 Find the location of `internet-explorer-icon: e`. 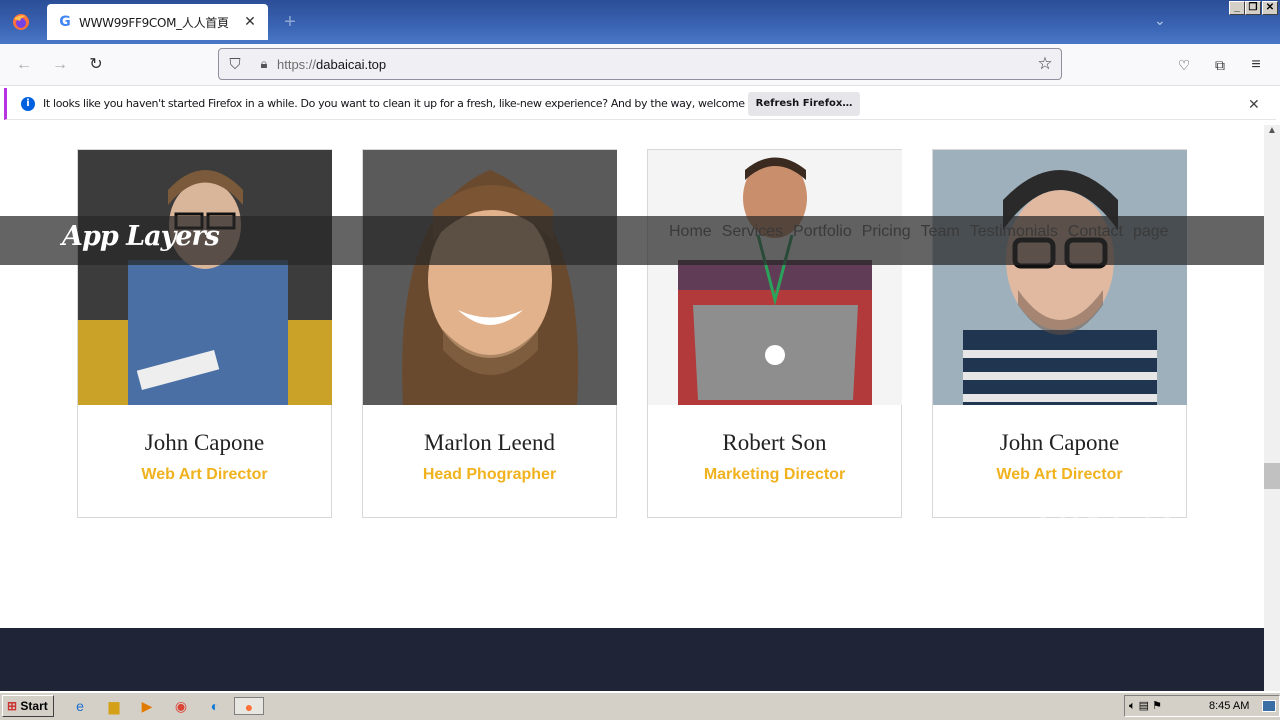

internet-explorer-icon: e is located at coordinates (80, 706).